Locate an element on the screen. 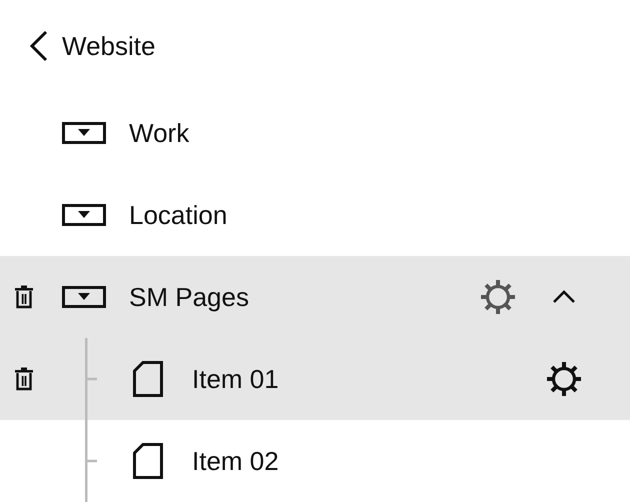 The height and width of the screenshot is (502, 630). nav-item-label: Item 02 is located at coordinates (235, 461).